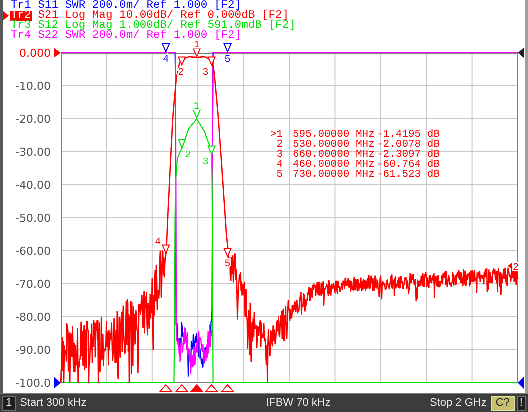 This screenshot has height=412, width=528. Describe the element at coordinates (279, 165) in the screenshot. I see `marker-label: 4` at that location.